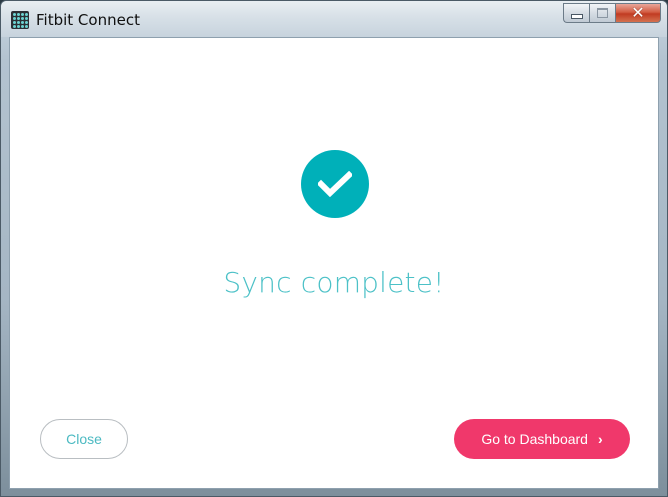 This screenshot has width=668, height=497. Describe the element at coordinates (600, 439) in the screenshot. I see `chevron-right-icon: ›` at that location.